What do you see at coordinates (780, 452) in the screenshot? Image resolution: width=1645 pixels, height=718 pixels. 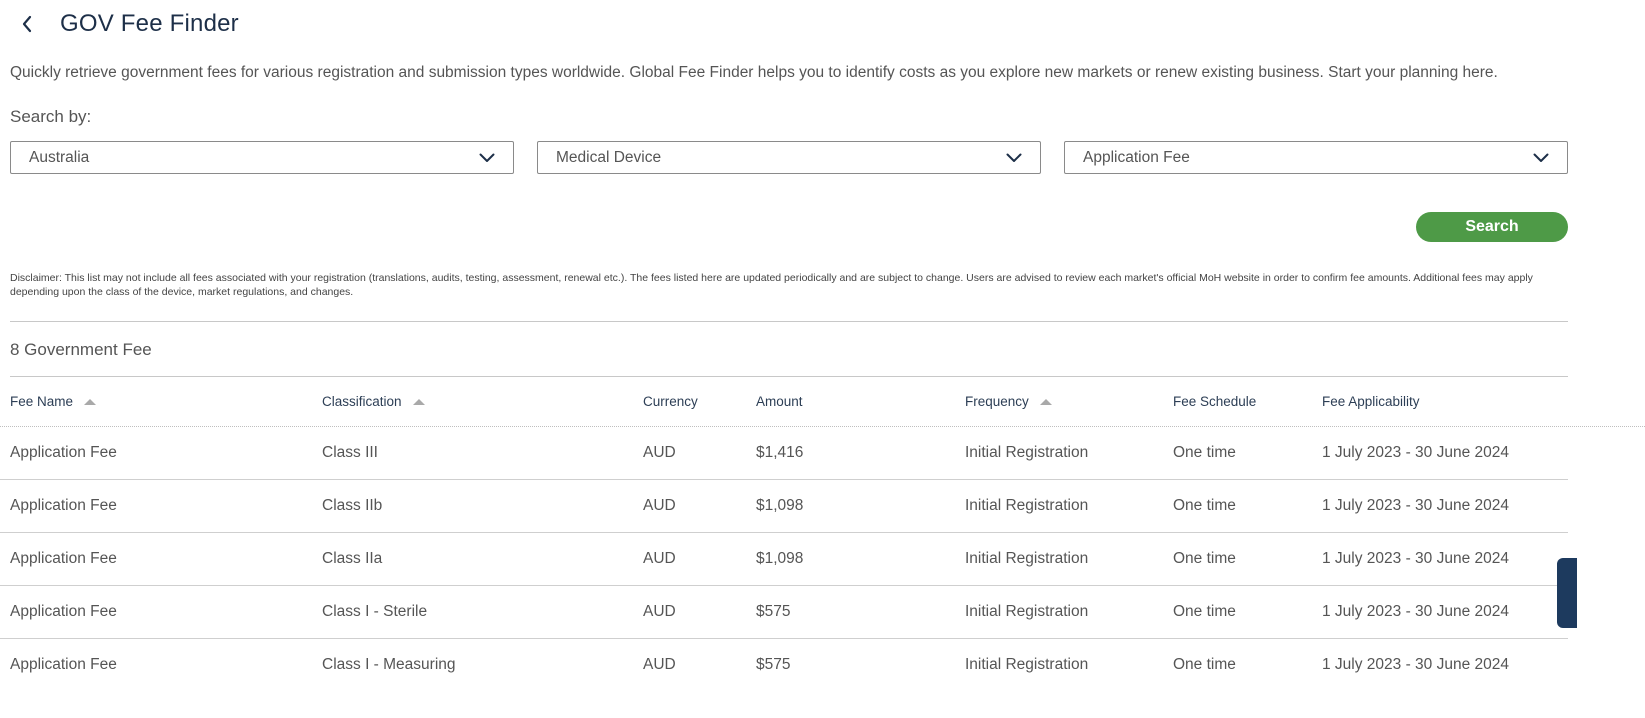 I see `cell-amount: $1,416` at bounding box center [780, 452].